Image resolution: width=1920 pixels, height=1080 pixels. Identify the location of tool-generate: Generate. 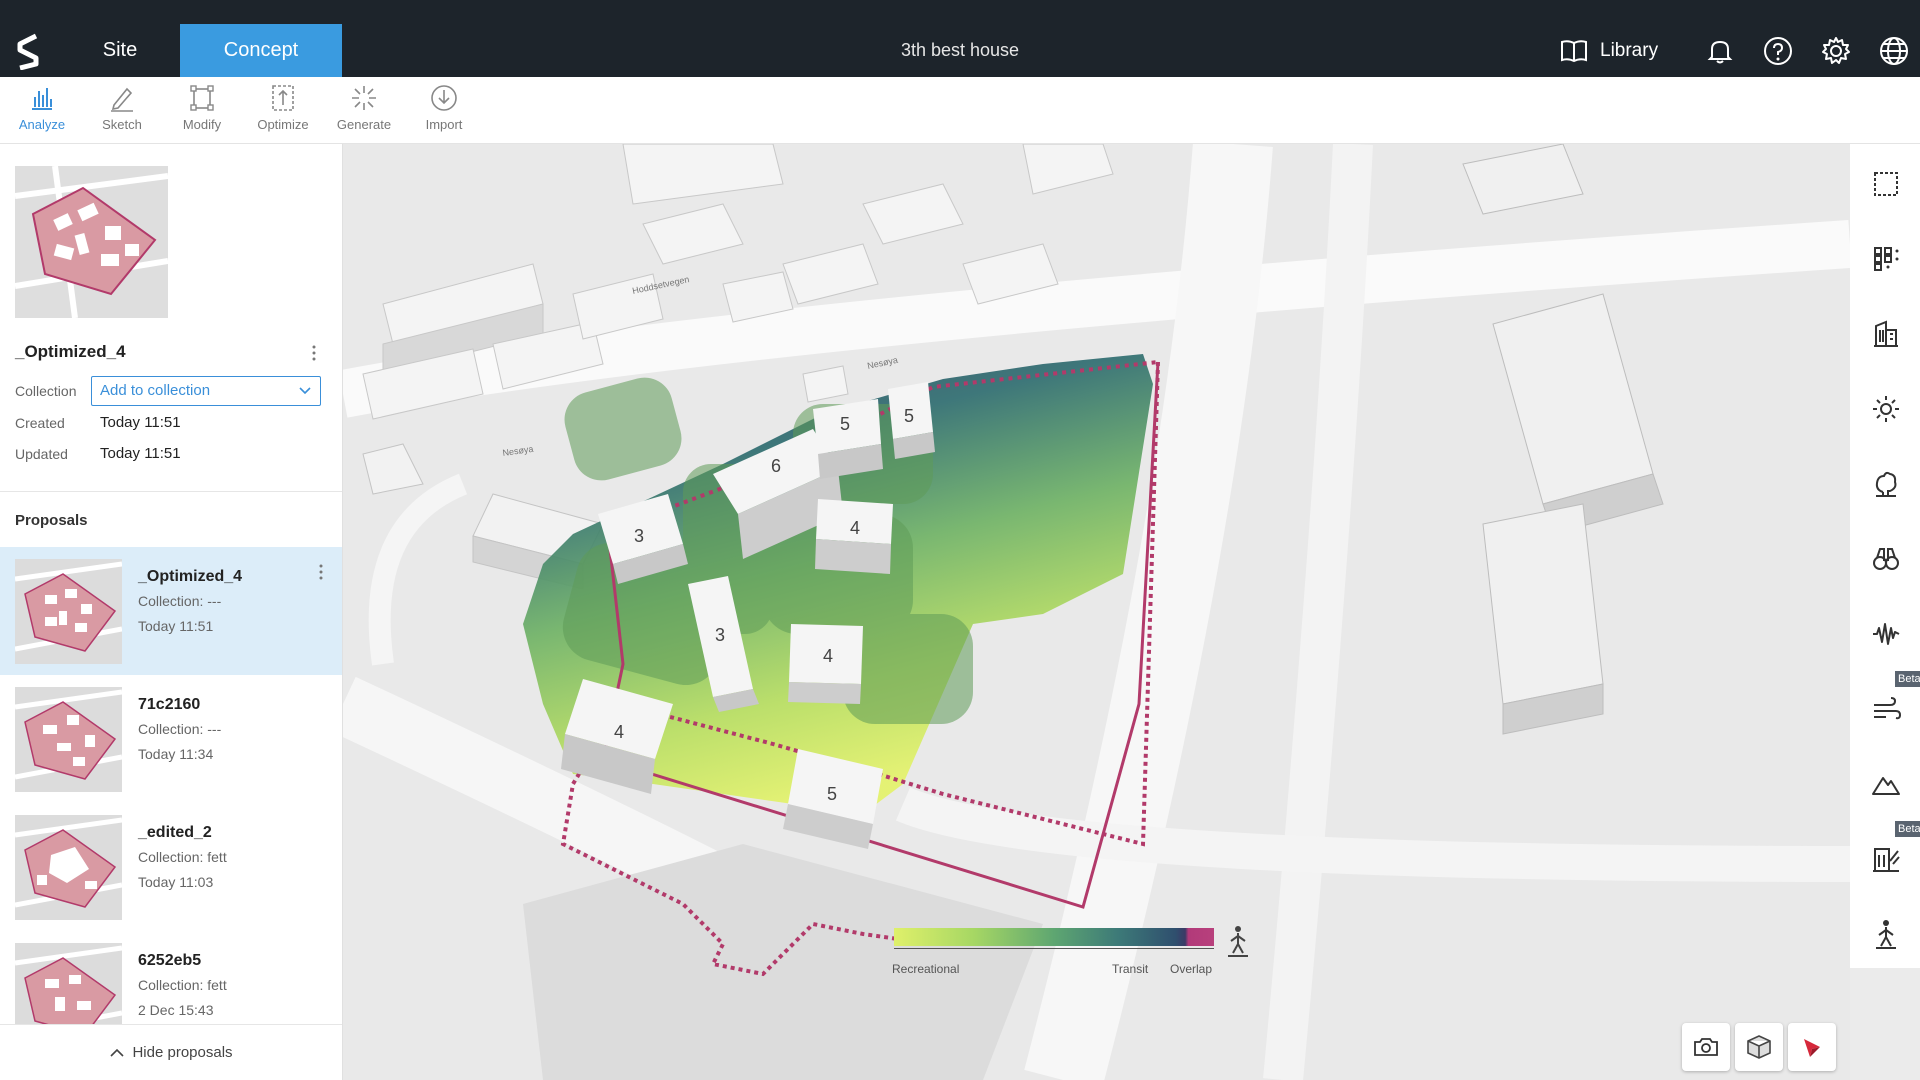
(364, 112).